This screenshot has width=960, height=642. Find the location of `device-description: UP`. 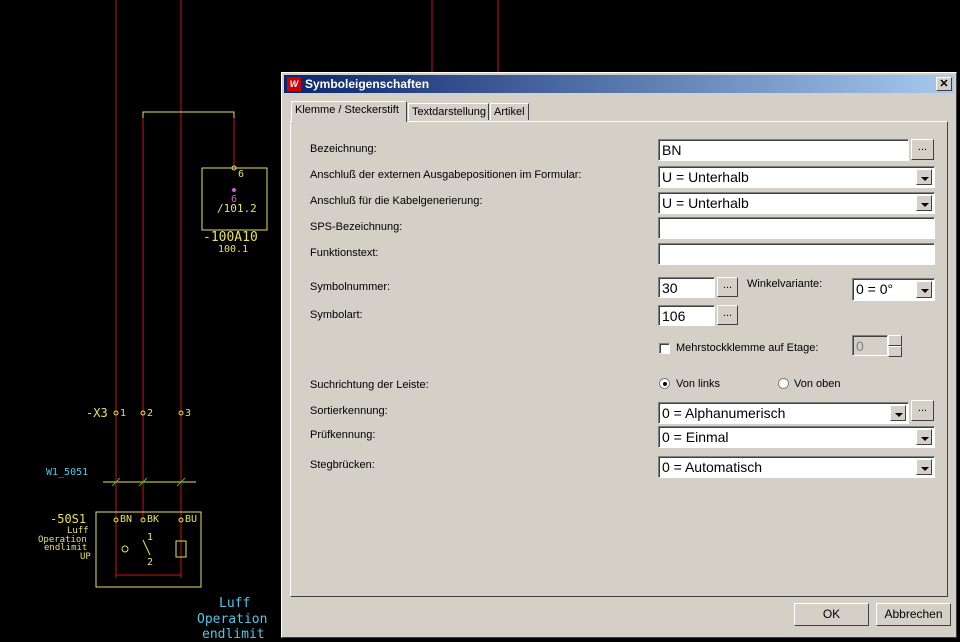

device-description: UP is located at coordinates (85, 557).